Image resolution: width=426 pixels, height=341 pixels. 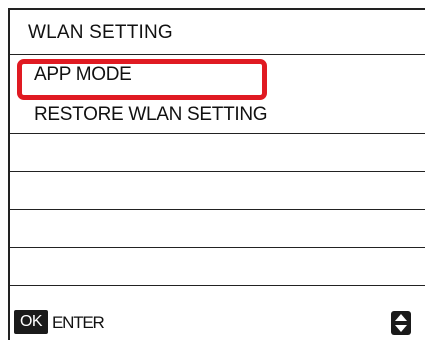 I want to click on footer-bar: OK ENTER, so click(x=217, y=323).